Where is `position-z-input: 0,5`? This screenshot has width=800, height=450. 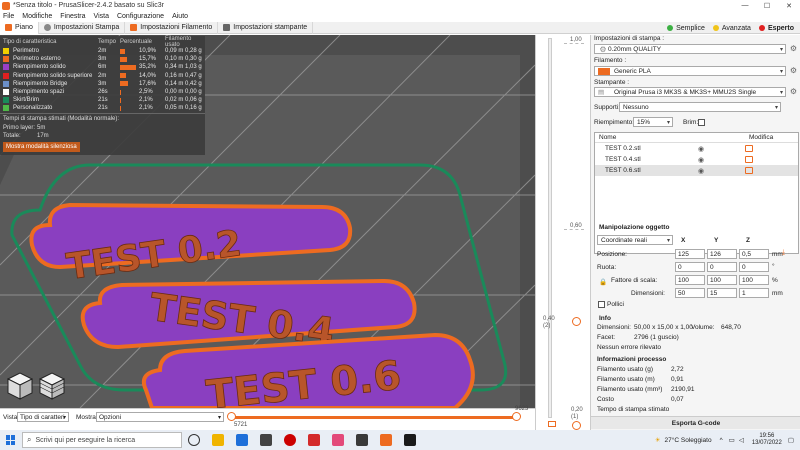 position-z-input: 0,5 is located at coordinates (754, 254).